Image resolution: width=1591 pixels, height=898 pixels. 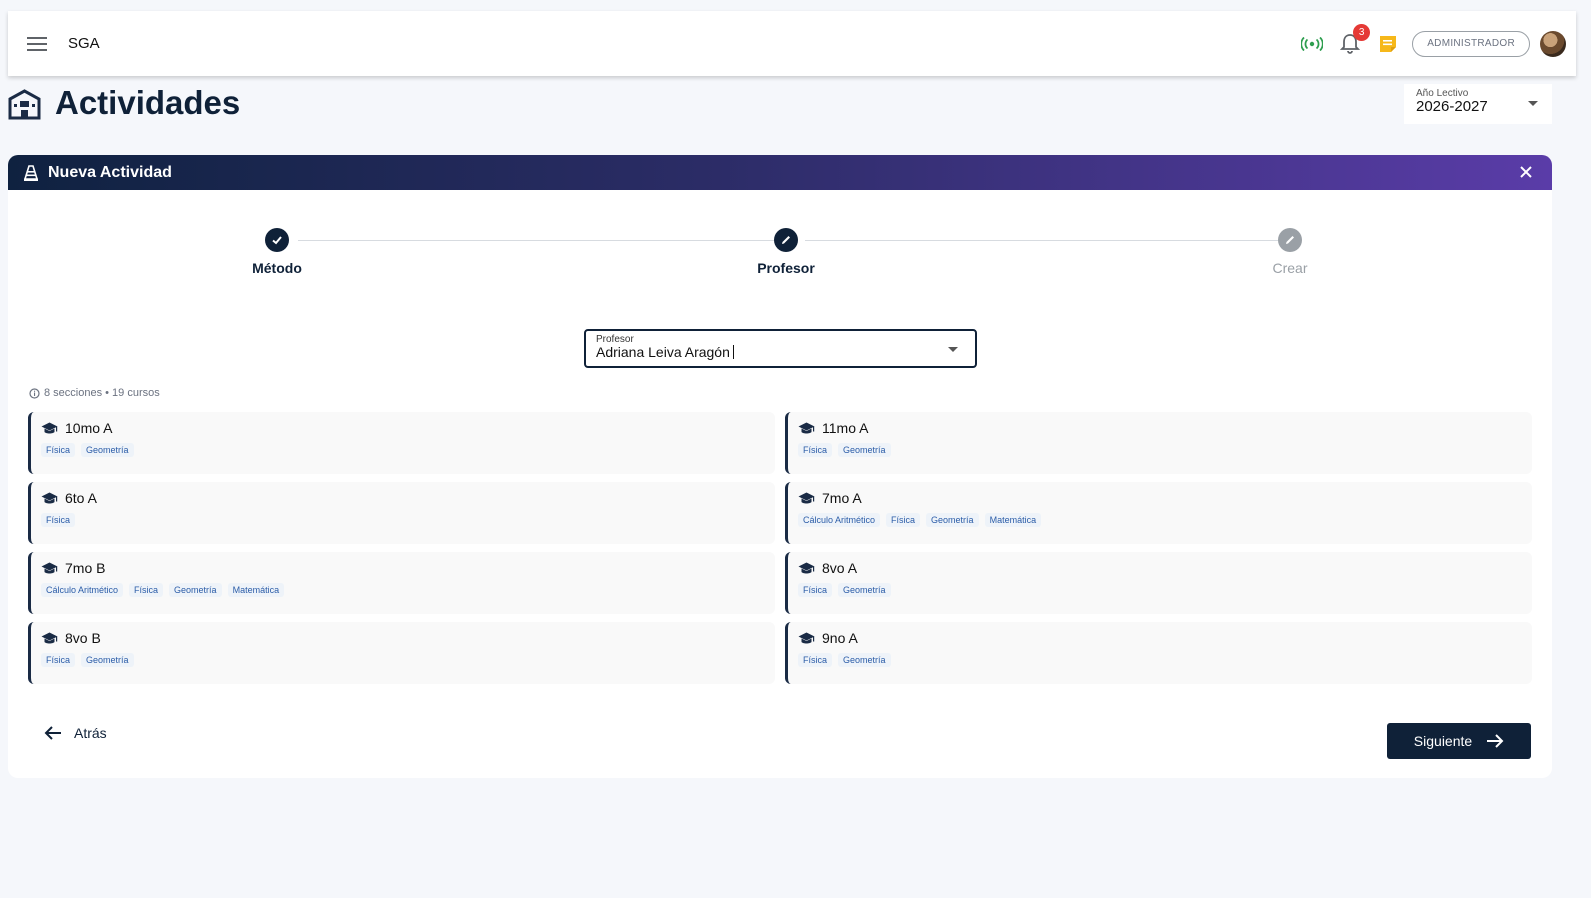 I want to click on section-card: 11mo A Física Geometría, so click(x=1158, y=443).